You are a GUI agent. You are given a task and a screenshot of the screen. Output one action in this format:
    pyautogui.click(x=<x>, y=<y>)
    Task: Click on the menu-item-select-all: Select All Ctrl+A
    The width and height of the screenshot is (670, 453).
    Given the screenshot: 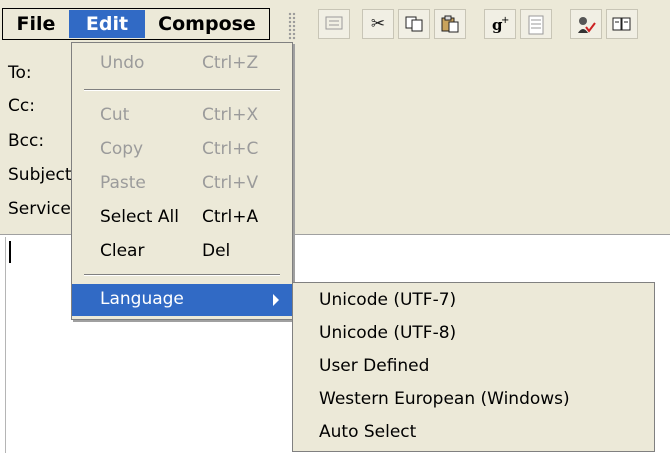 What is the action you would take?
    pyautogui.click(x=182, y=218)
    